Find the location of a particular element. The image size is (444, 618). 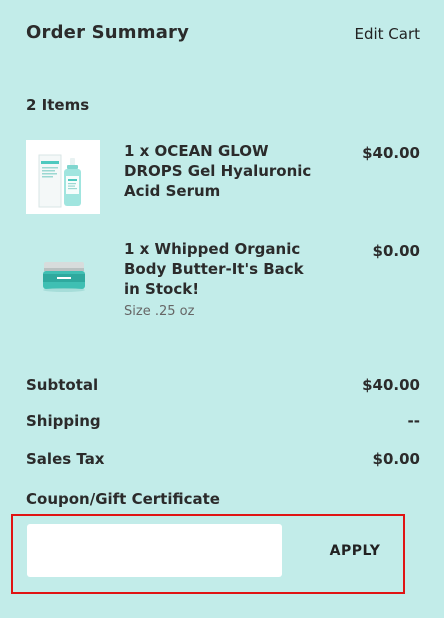

coupon-label: Coupon/Gift Certificate is located at coordinates (123, 499).